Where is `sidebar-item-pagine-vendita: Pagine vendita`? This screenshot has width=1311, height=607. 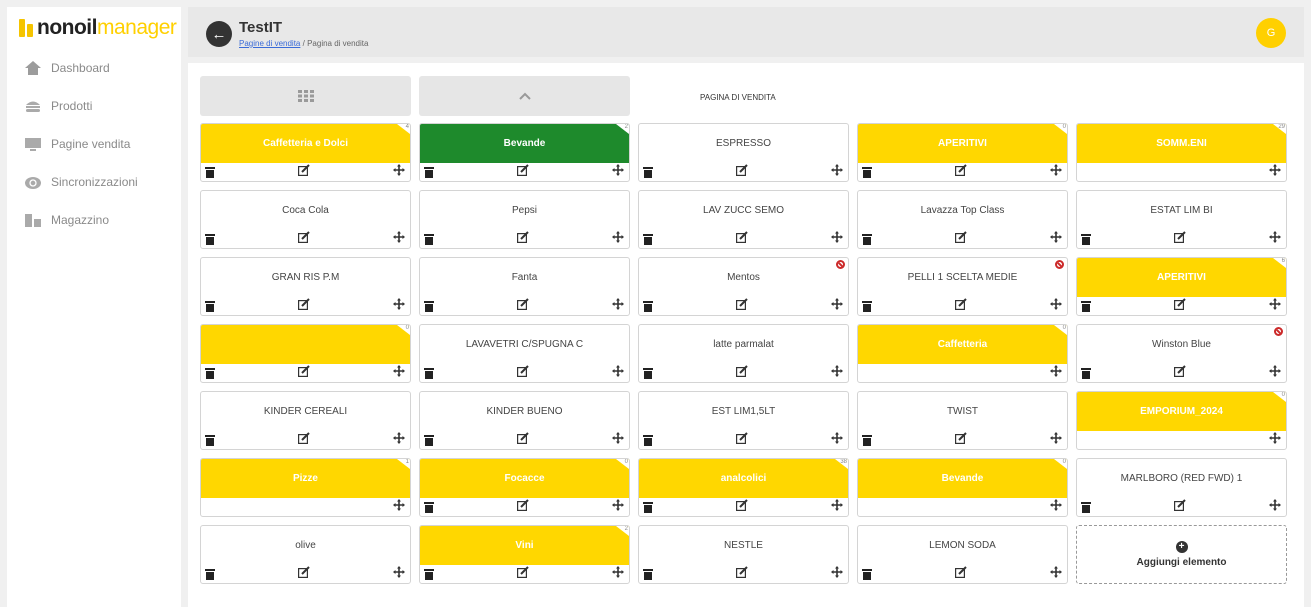
sidebar-item-pagine-vendita: Pagine vendita is located at coordinates (94, 144).